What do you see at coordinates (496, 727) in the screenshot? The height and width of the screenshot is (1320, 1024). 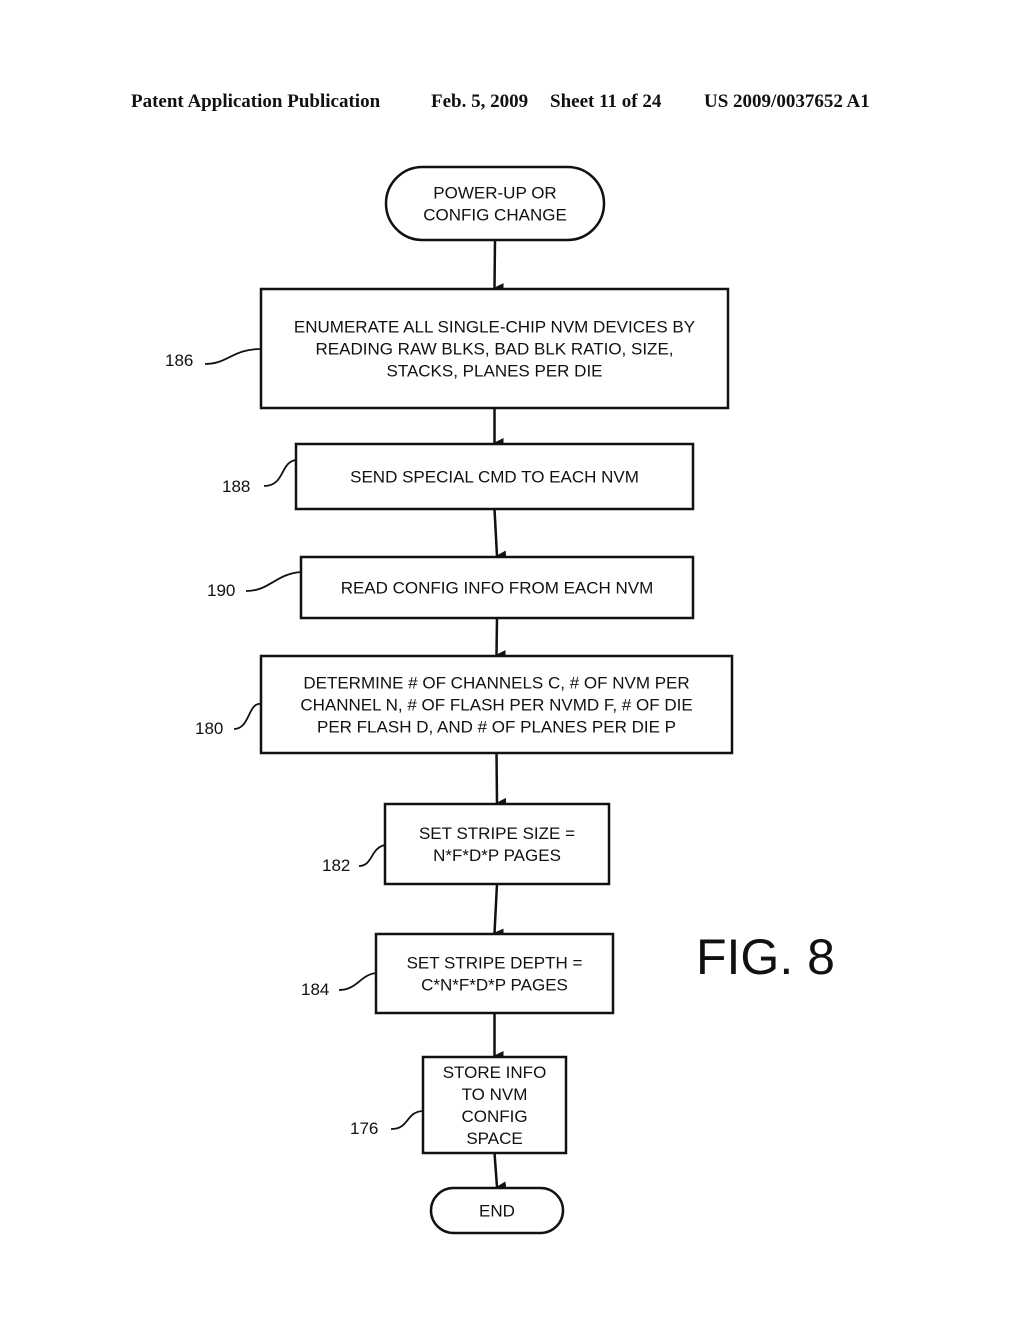 I see `node-text-line: PER FLASH D, AND # OF PLANES PER DIE P` at bounding box center [496, 727].